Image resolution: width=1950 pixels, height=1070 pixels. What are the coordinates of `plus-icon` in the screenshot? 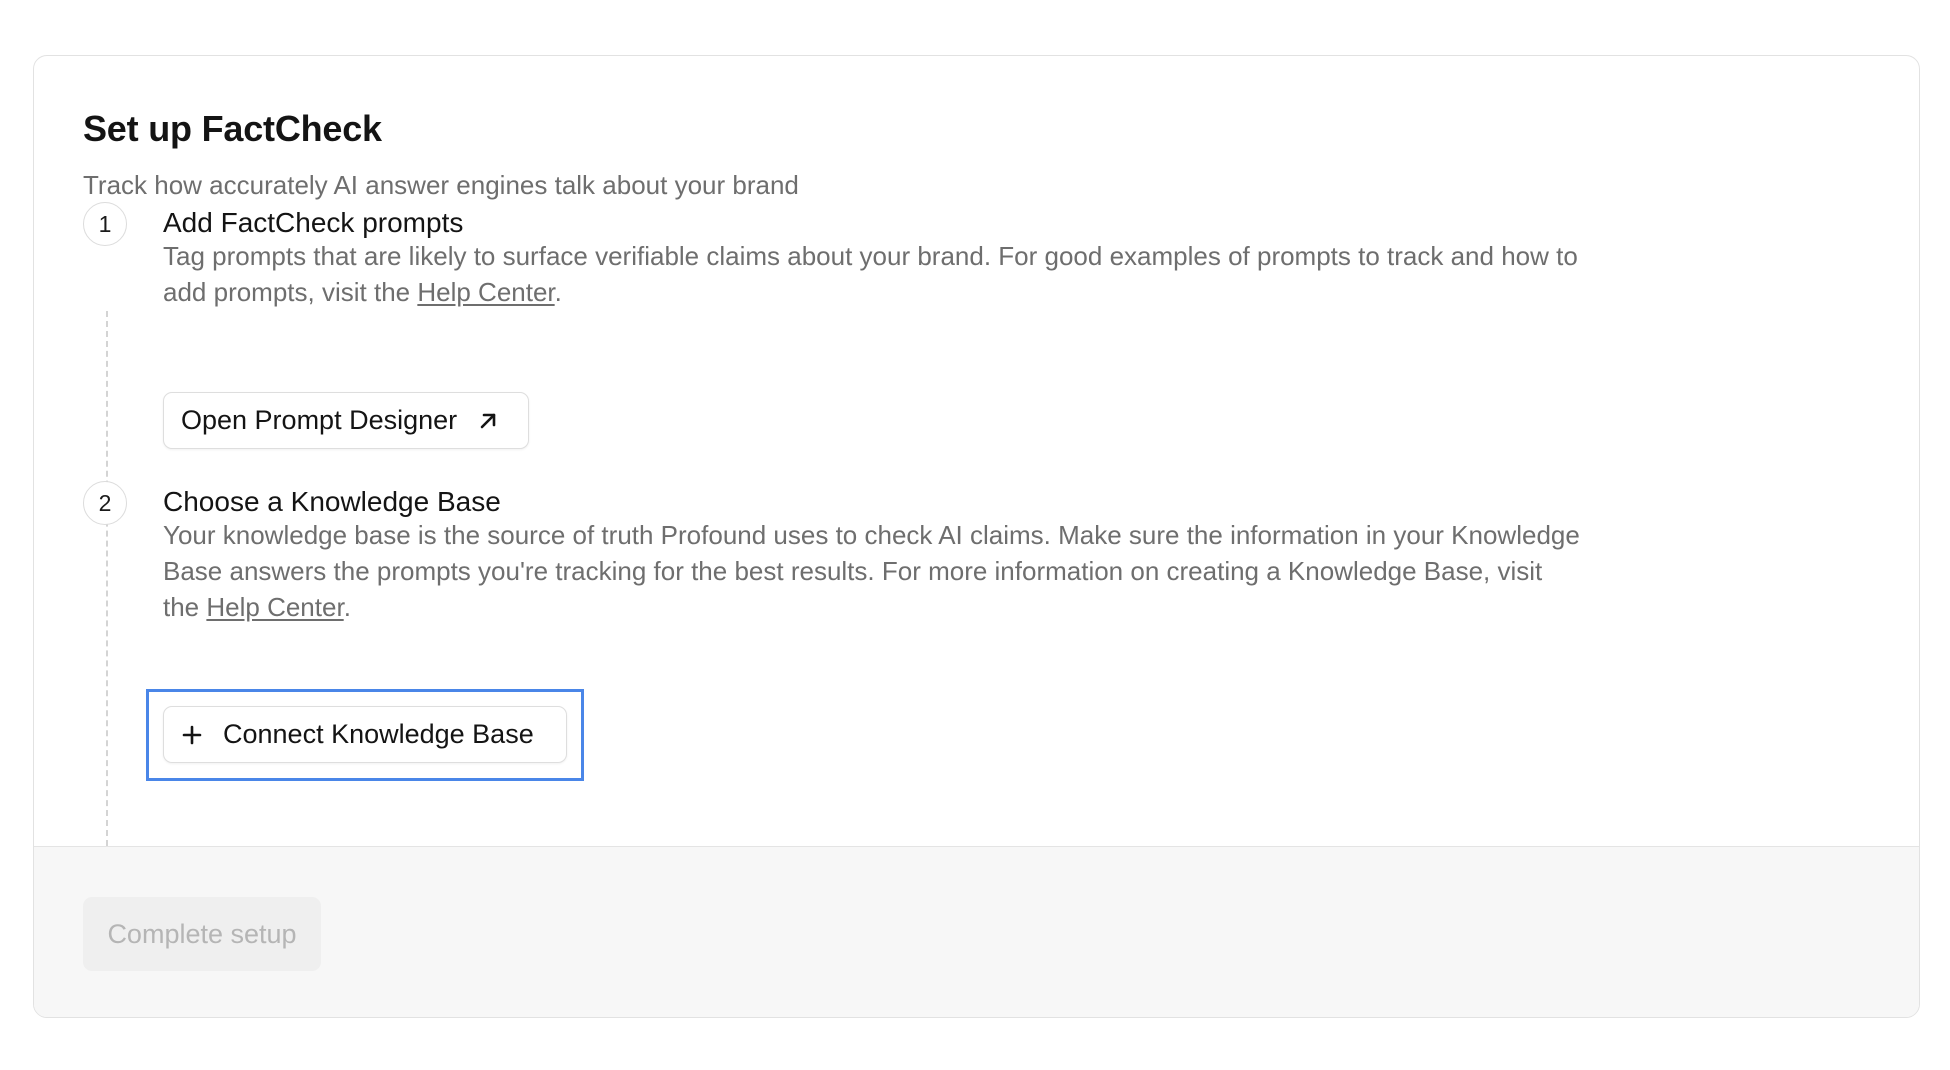 It's located at (192, 735).